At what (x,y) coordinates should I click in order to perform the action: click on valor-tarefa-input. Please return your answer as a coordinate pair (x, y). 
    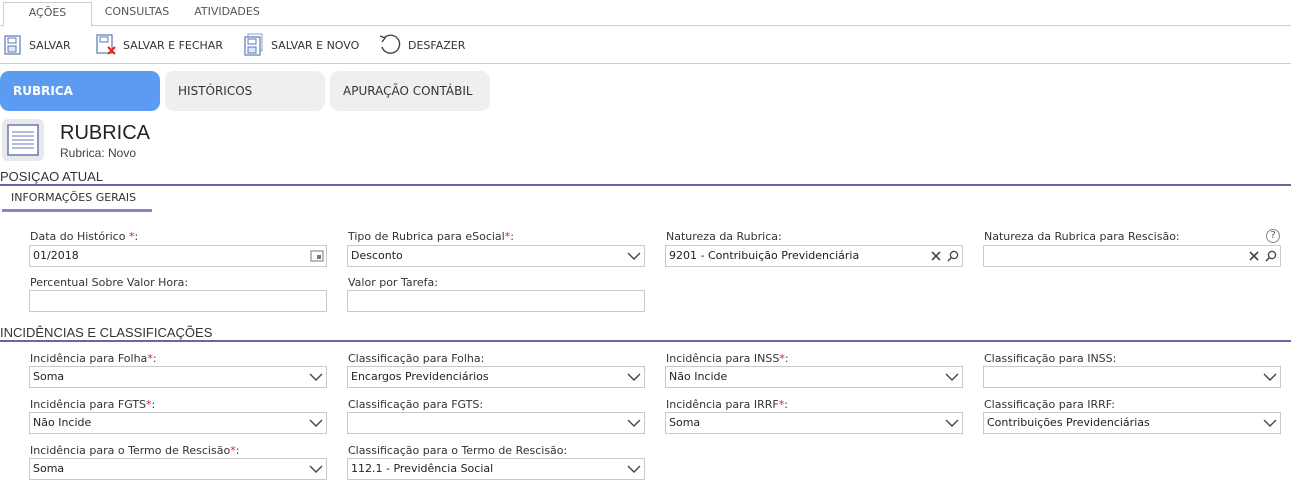
    Looking at the image, I should click on (496, 301).